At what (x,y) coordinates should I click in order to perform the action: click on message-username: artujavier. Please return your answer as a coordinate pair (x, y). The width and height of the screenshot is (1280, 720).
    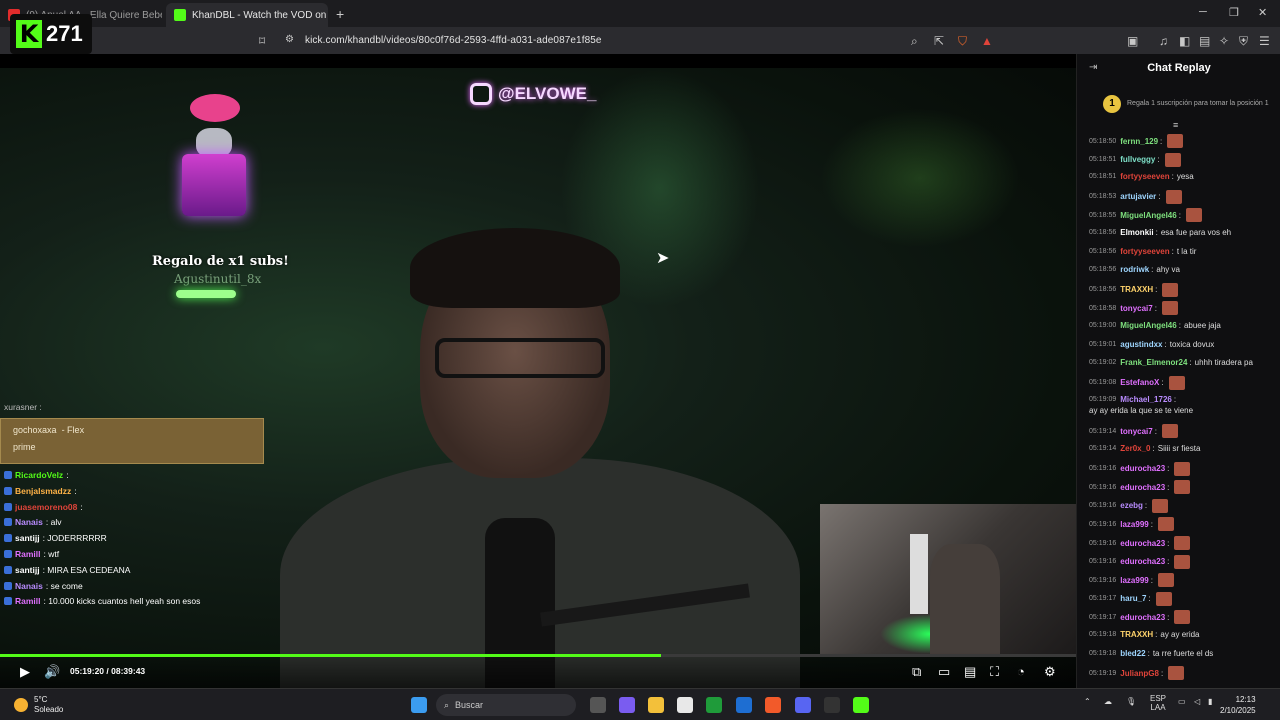
    Looking at the image, I should click on (1138, 196).